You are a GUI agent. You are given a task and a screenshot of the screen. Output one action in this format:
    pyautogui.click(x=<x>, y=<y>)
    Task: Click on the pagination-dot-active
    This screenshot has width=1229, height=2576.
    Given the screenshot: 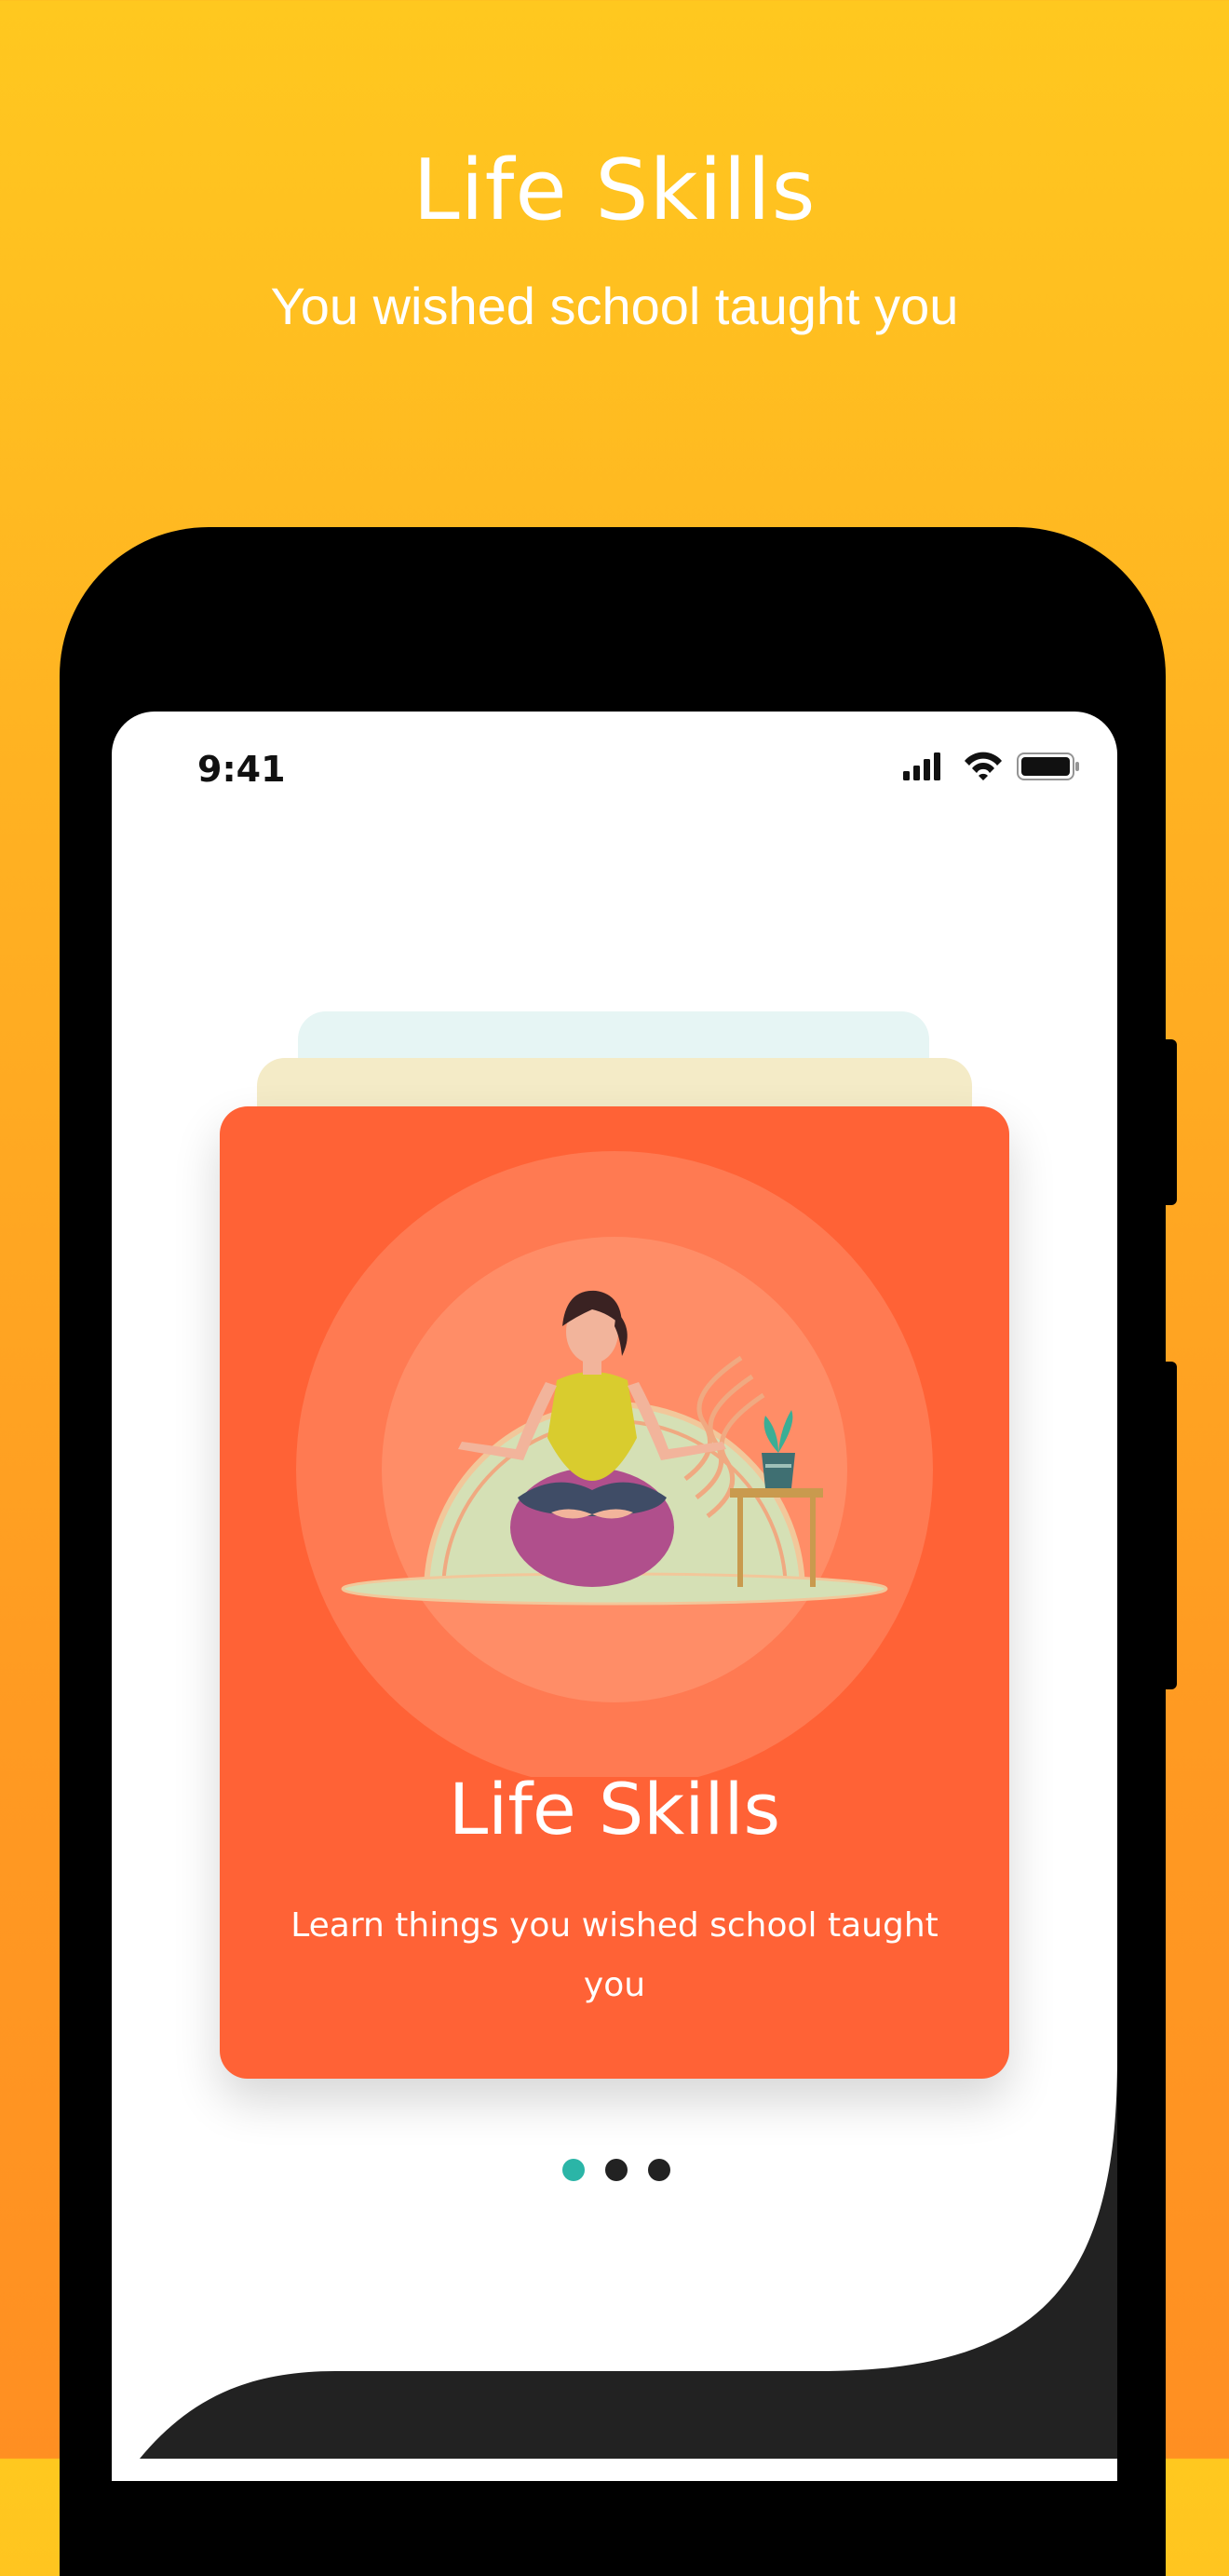 What is the action you would take?
    pyautogui.click(x=573, y=2170)
    